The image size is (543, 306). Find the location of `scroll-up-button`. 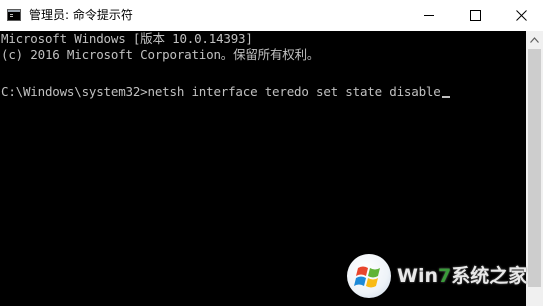

scroll-up-button is located at coordinates (534, 39).